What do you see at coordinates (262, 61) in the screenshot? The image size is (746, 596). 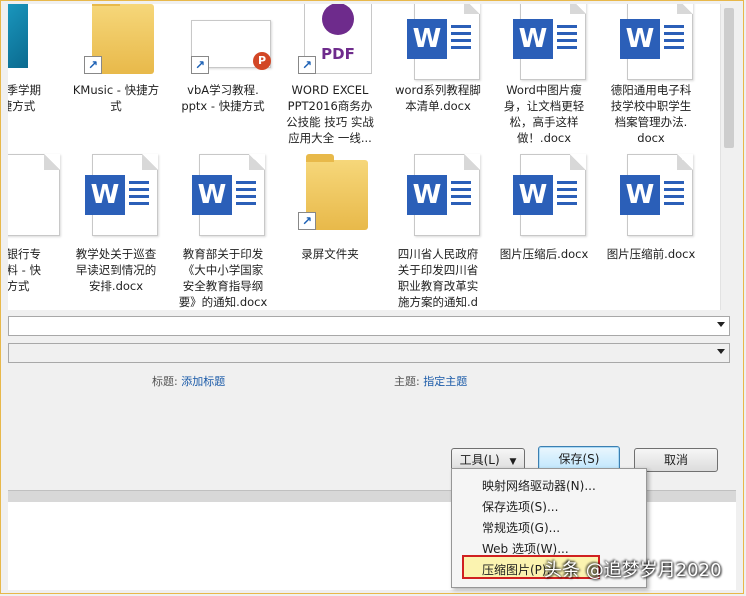 I see `powerpoint-icon: P` at bounding box center [262, 61].